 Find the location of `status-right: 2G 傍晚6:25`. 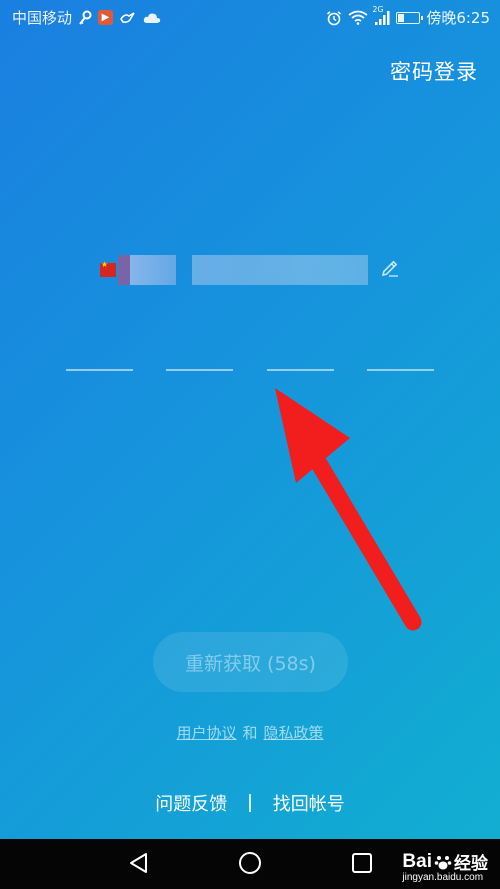

status-right: 2G 傍晚6:25 is located at coordinates (408, 16).